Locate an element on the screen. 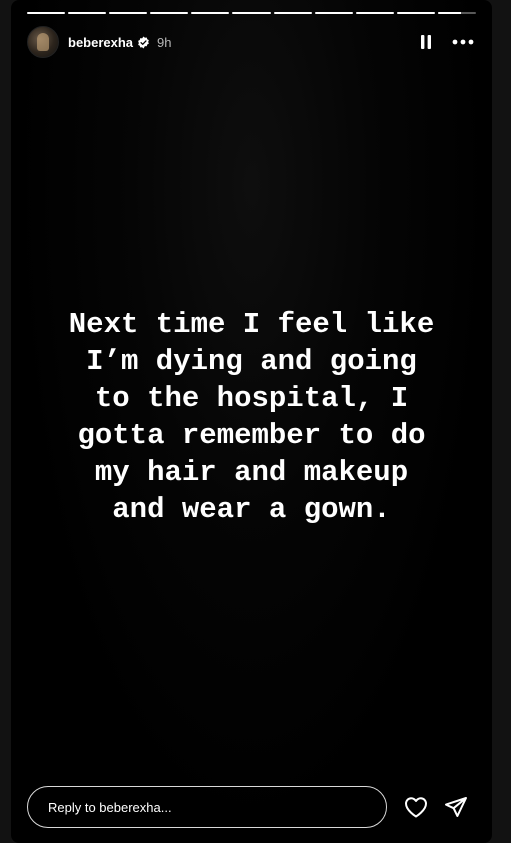 The height and width of the screenshot is (843, 511). story-progress-bar is located at coordinates (252, 13).